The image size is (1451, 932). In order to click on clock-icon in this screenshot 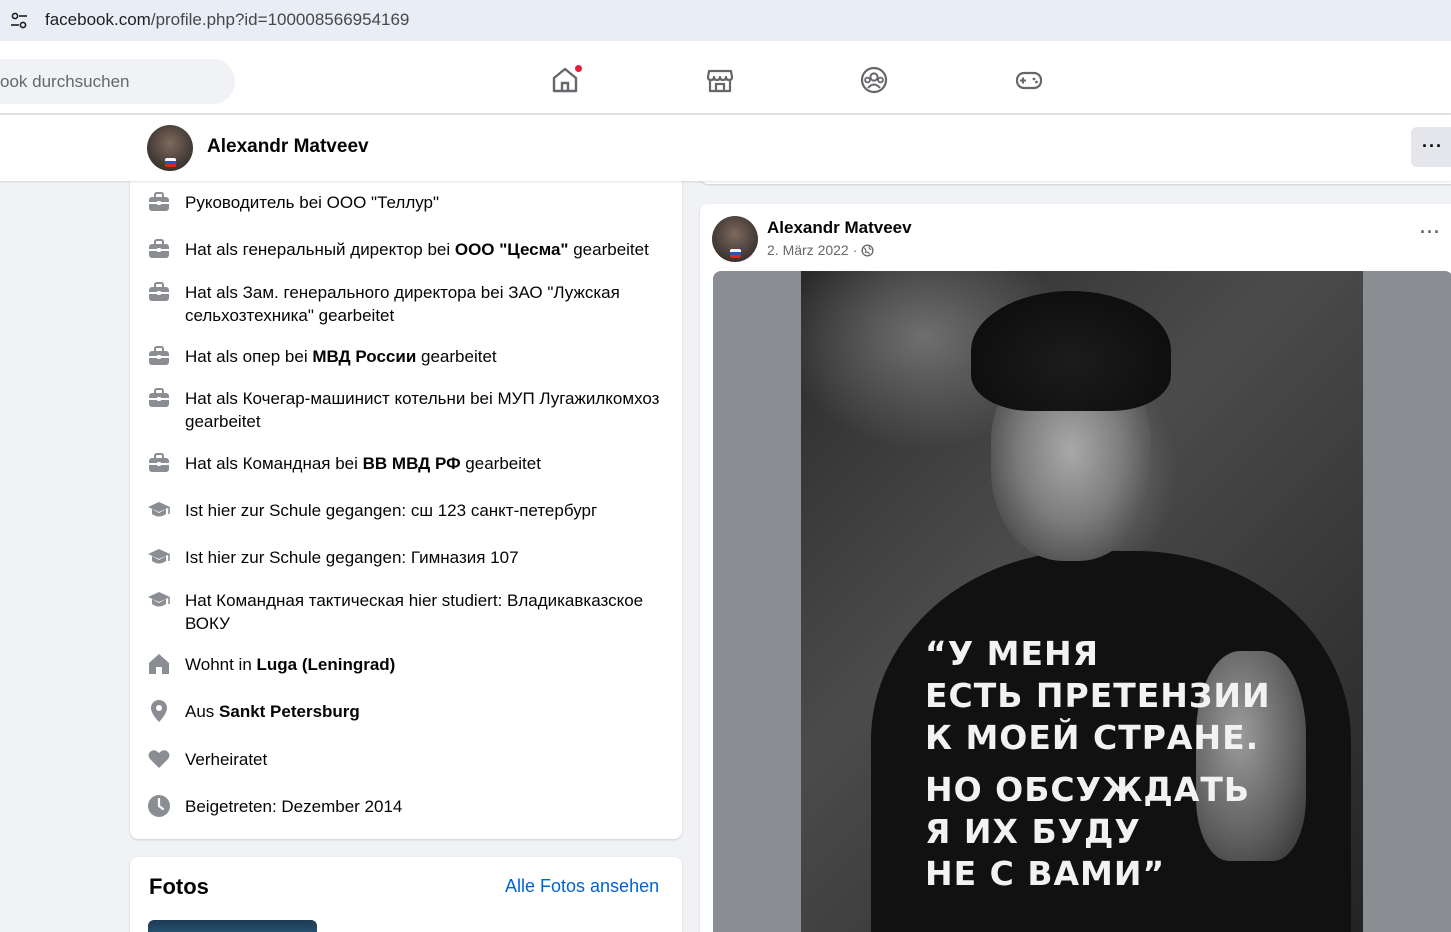, I will do `click(159, 806)`.